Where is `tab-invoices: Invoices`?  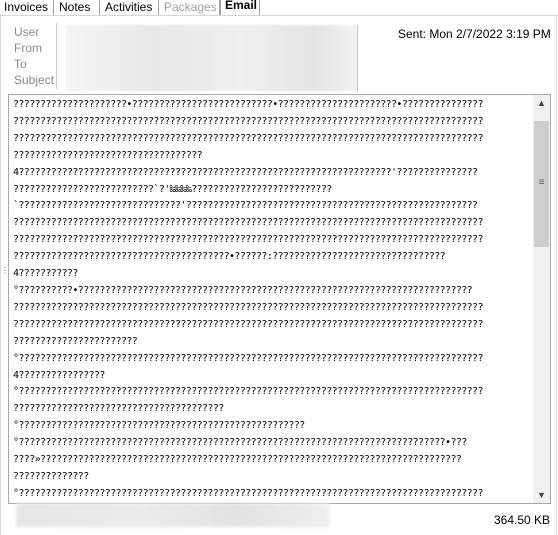
tab-invoices: Invoices is located at coordinates (27, 7).